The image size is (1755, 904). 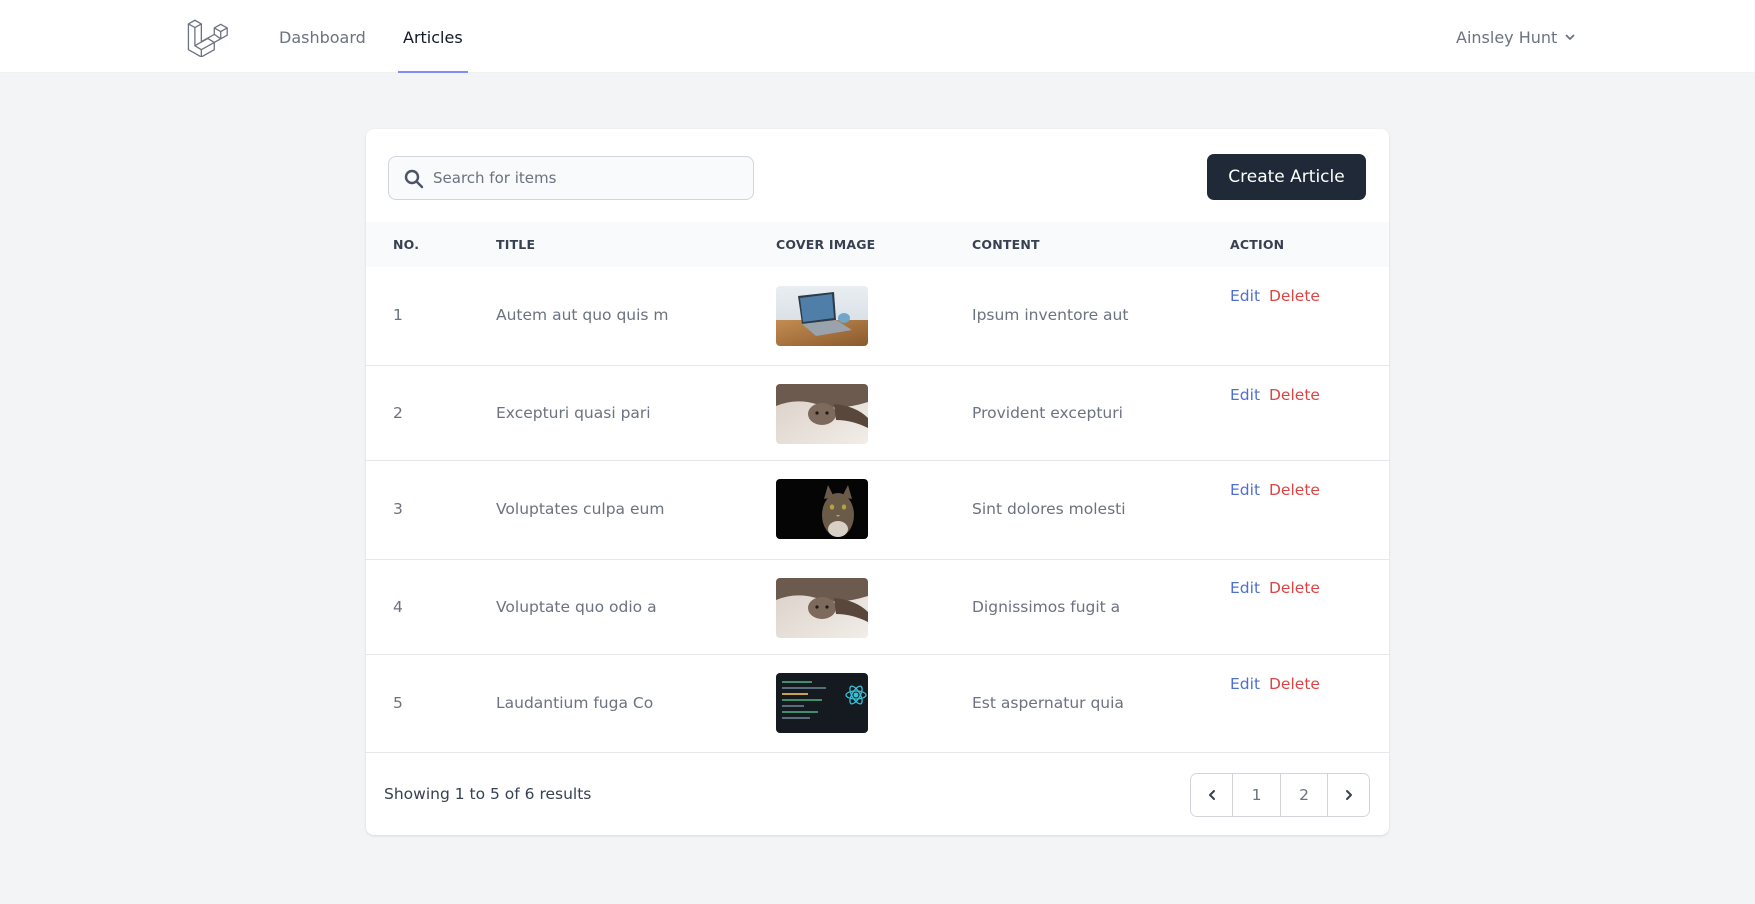 What do you see at coordinates (1304, 795) in the screenshot?
I see `page-2-button: 2` at bounding box center [1304, 795].